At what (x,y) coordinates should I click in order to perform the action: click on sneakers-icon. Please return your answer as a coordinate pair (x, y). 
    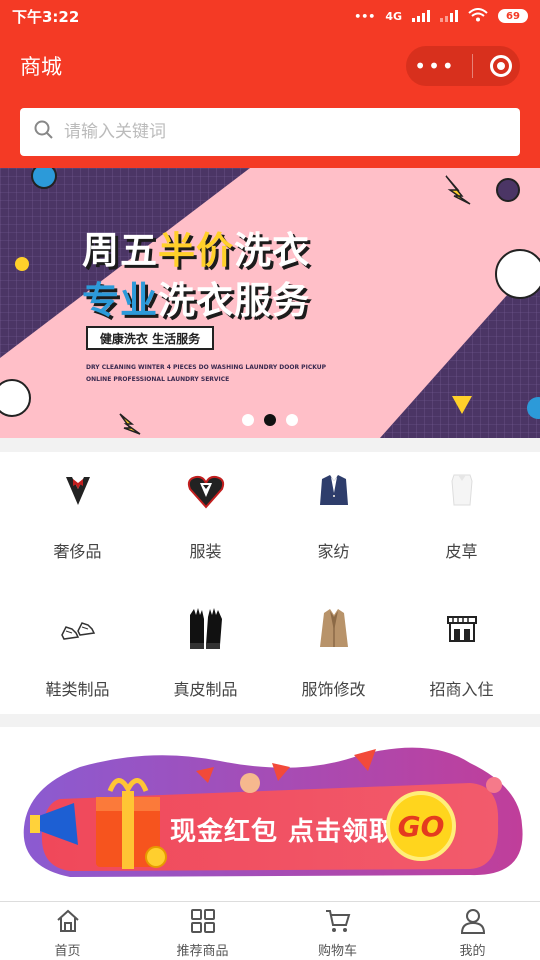
    Looking at the image, I should click on (78, 629).